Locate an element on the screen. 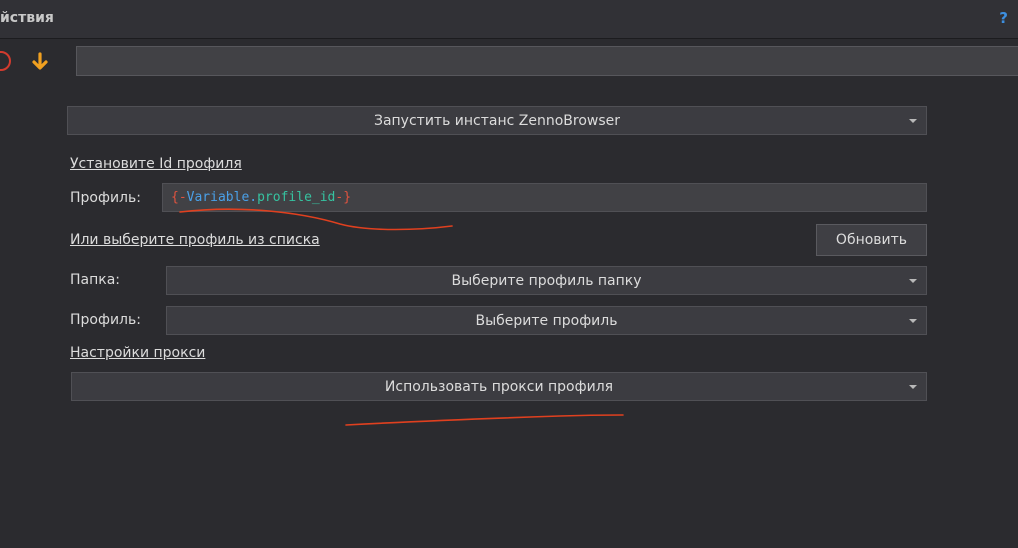 This screenshot has height=548, width=1018. var-open-brace: {- is located at coordinates (179, 197).